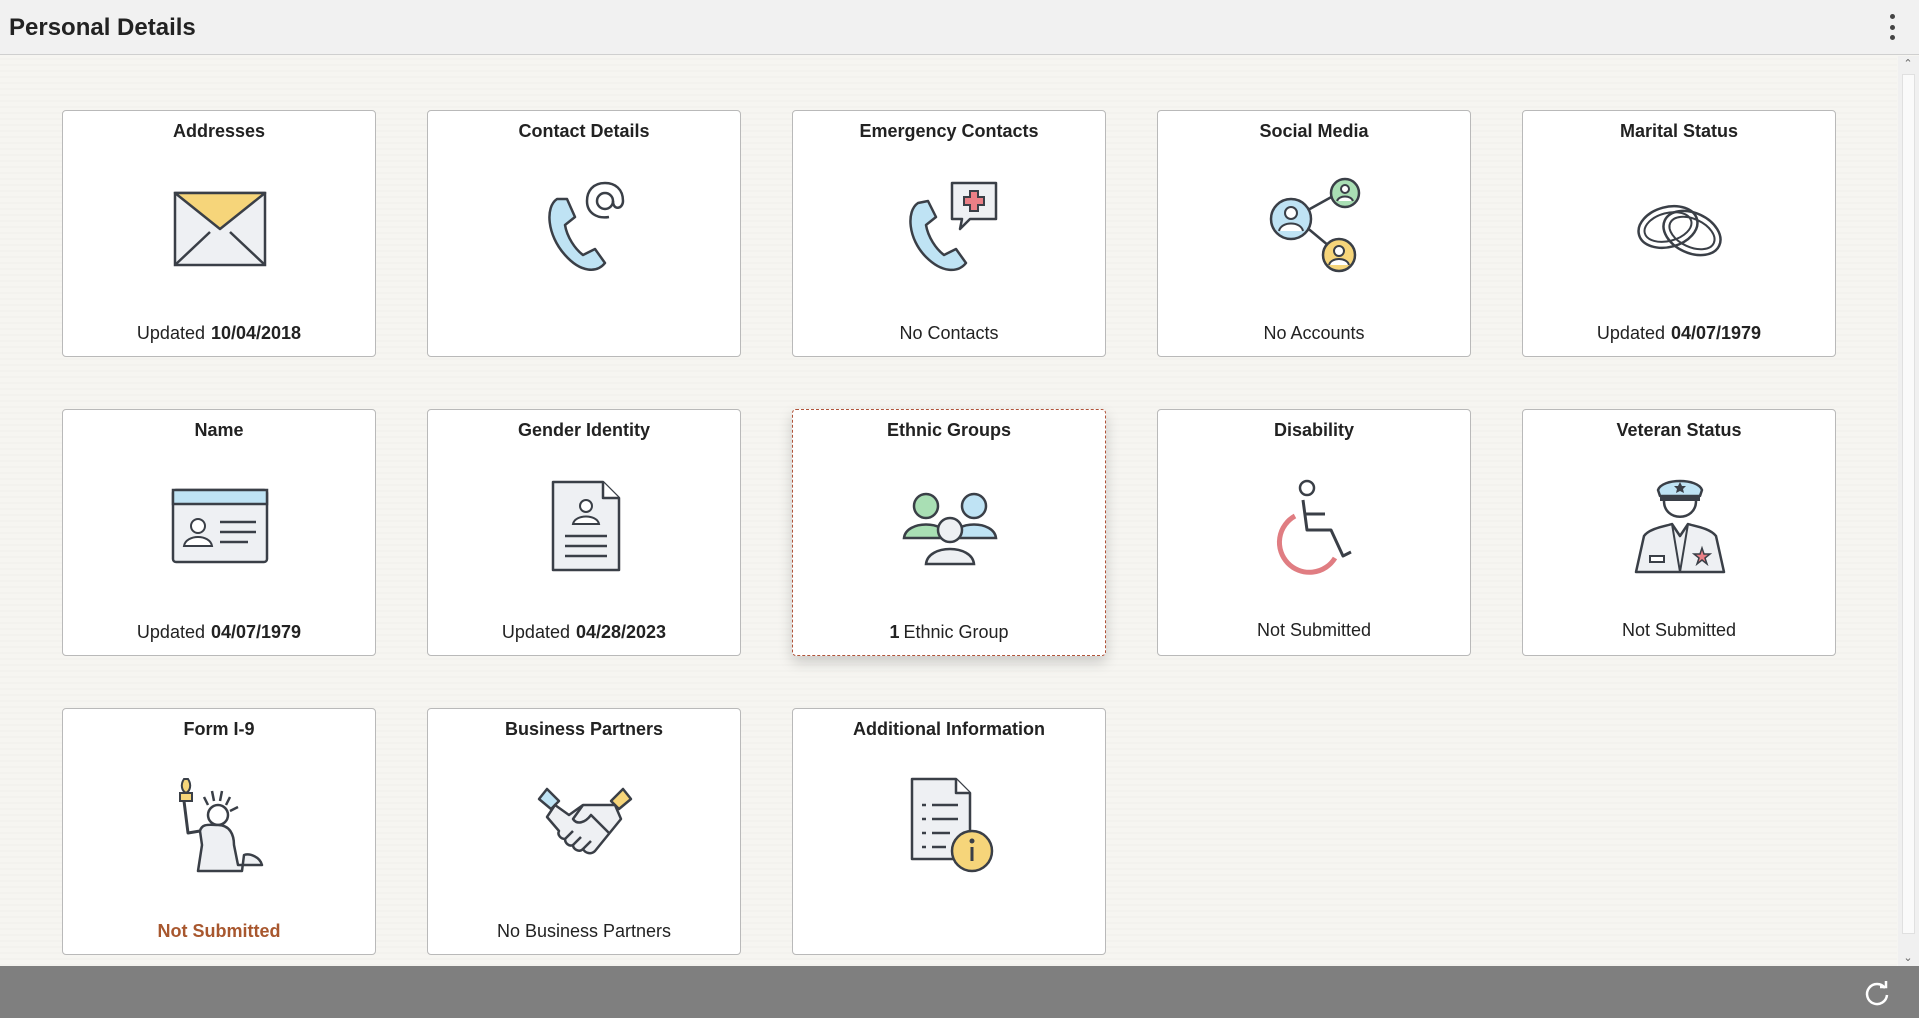 The height and width of the screenshot is (1018, 1919). What do you see at coordinates (959, 992) in the screenshot?
I see `page-footer` at bounding box center [959, 992].